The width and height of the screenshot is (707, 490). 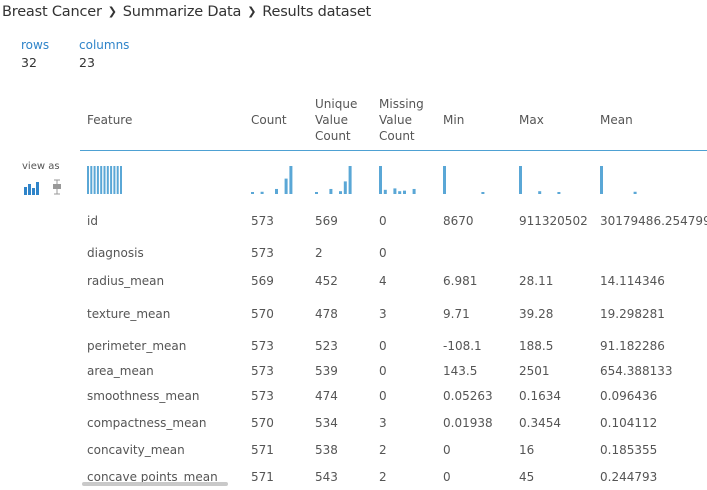 What do you see at coordinates (337, 181) in the screenshot?
I see `unique-value-count-histogram` at bounding box center [337, 181].